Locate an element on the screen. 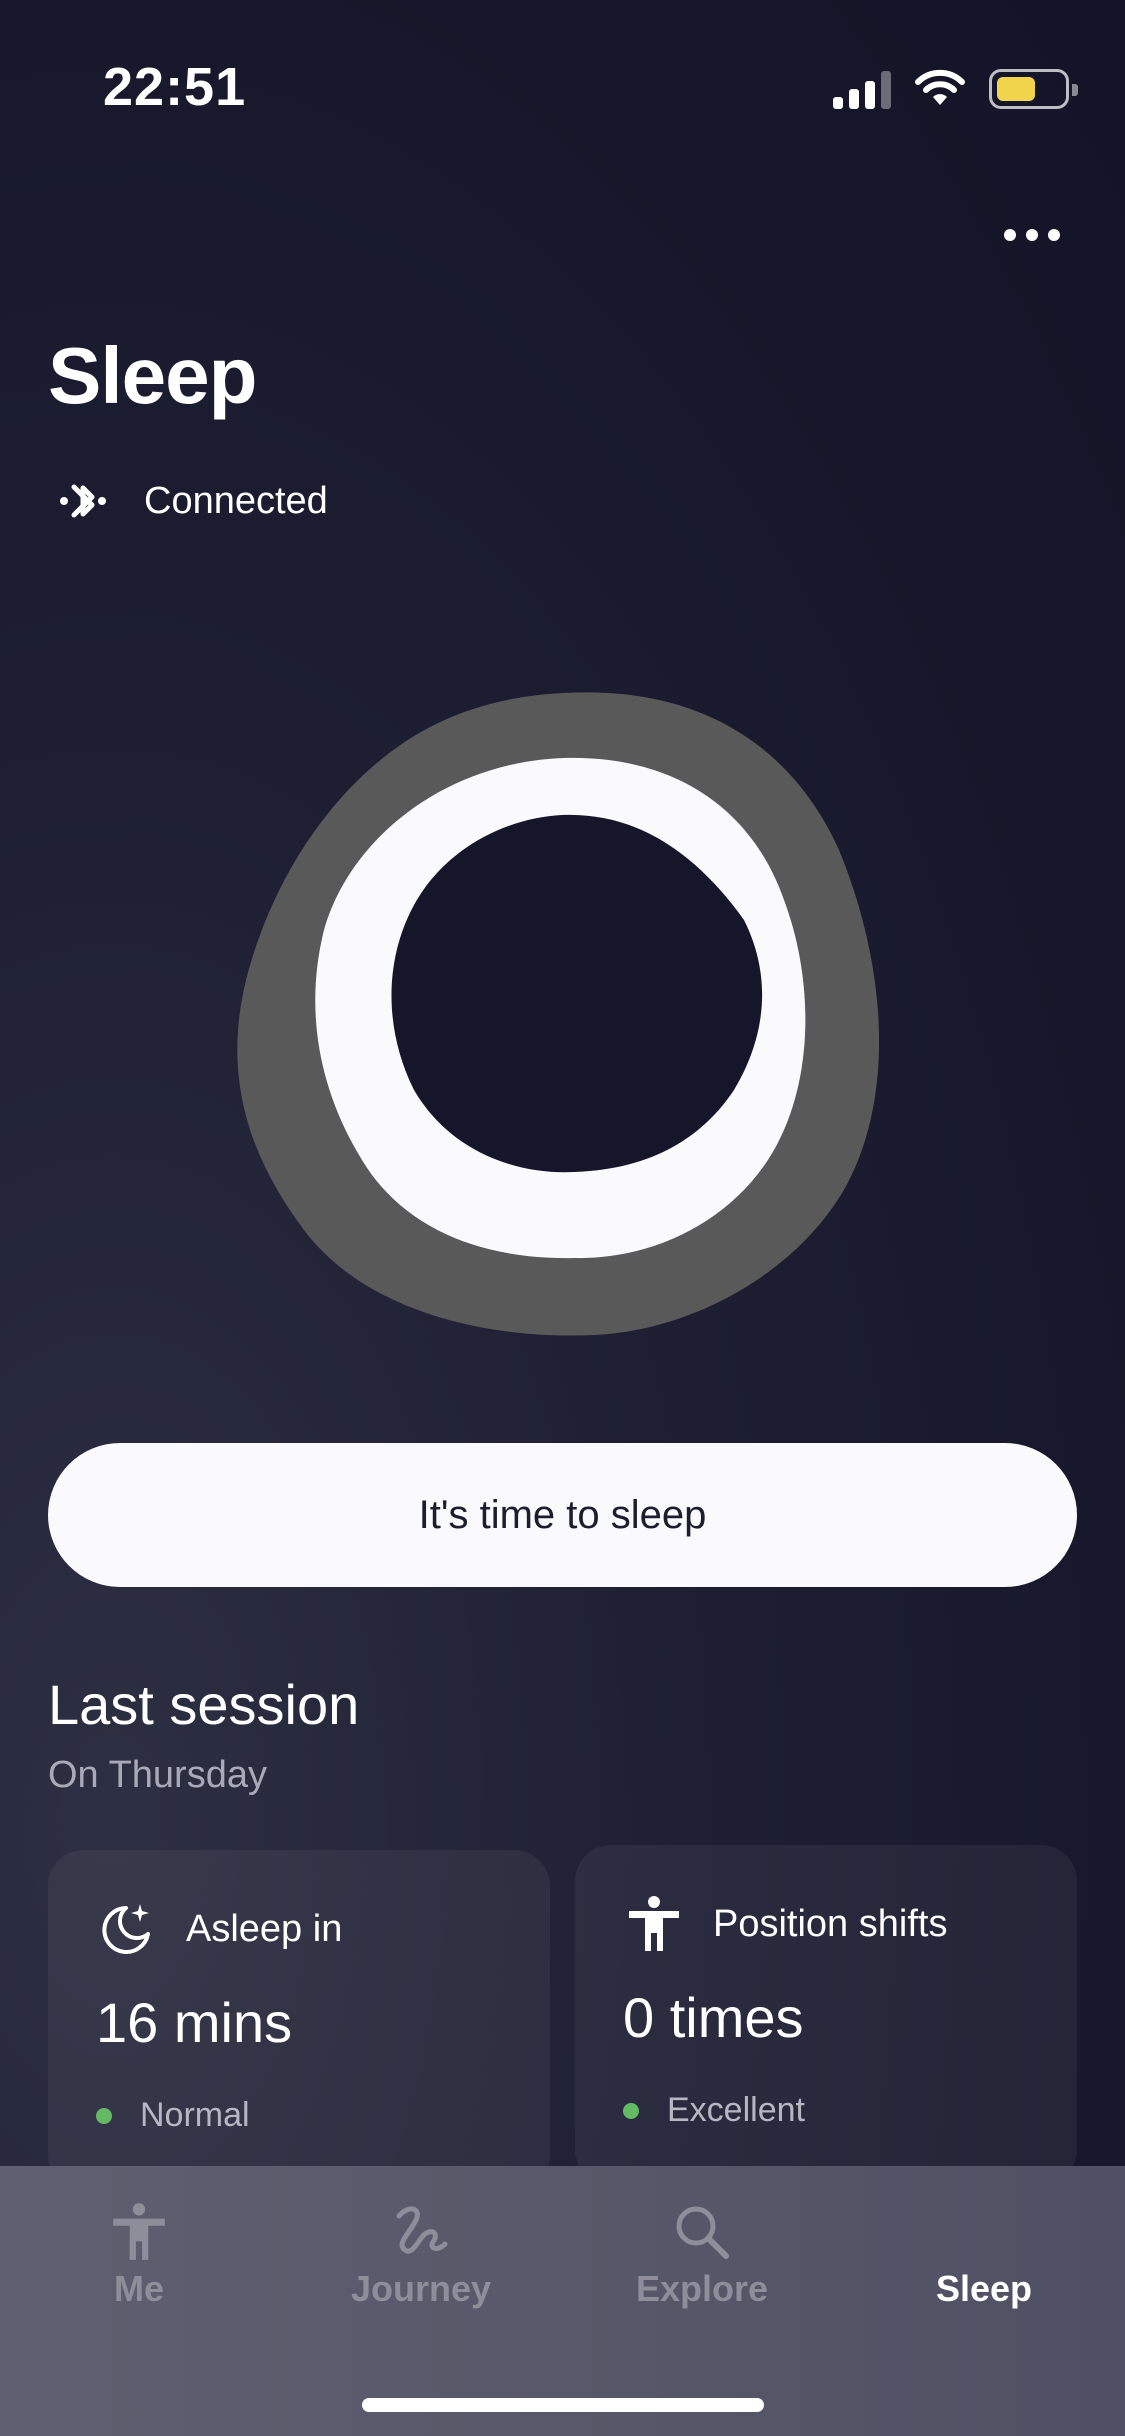 Image resolution: width=1125 pixels, height=2436 pixels. status-icons is located at coordinates (955, 89).